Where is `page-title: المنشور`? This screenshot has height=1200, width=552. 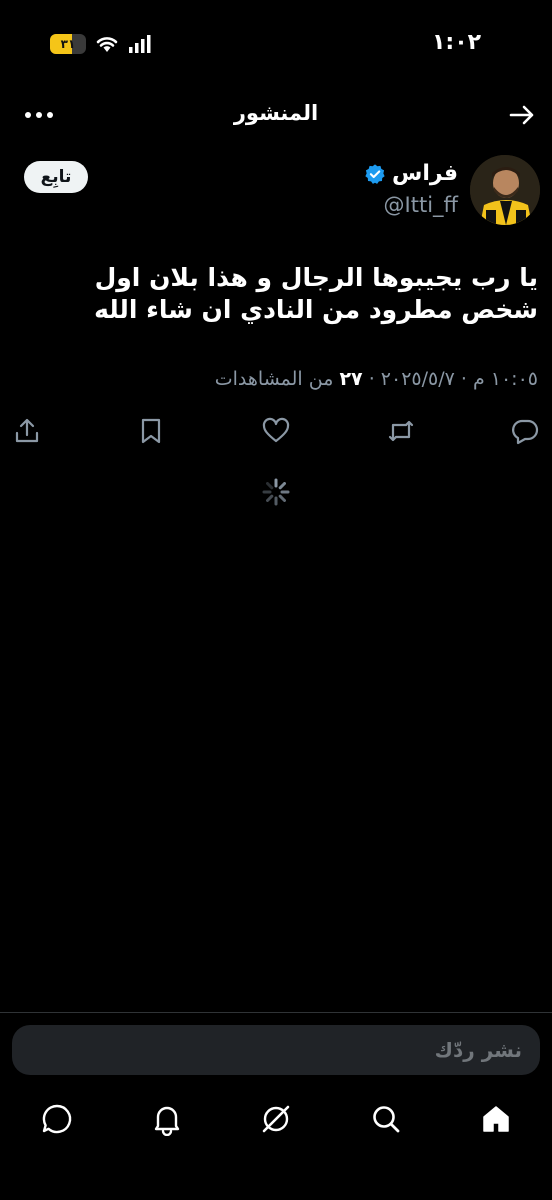 page-title: المنشور is located at coordinates (276, 113).